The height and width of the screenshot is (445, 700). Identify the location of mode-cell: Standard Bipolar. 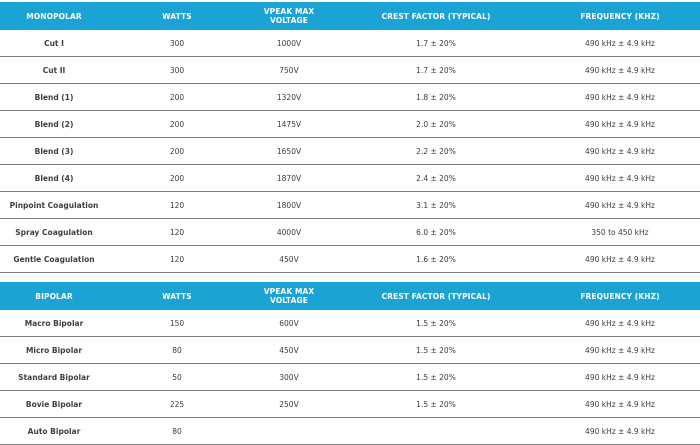
(54, 377).